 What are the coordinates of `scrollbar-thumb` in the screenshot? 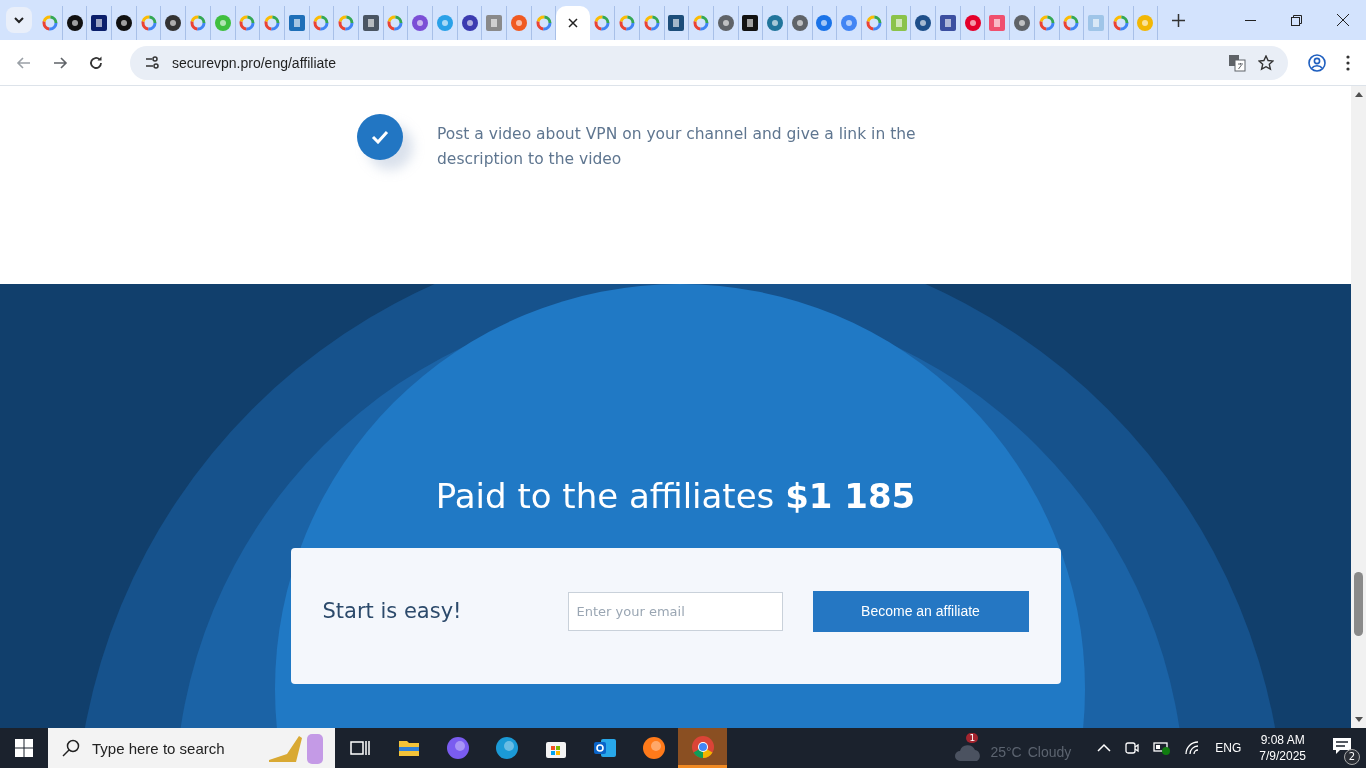 It's located at (1358, 604).